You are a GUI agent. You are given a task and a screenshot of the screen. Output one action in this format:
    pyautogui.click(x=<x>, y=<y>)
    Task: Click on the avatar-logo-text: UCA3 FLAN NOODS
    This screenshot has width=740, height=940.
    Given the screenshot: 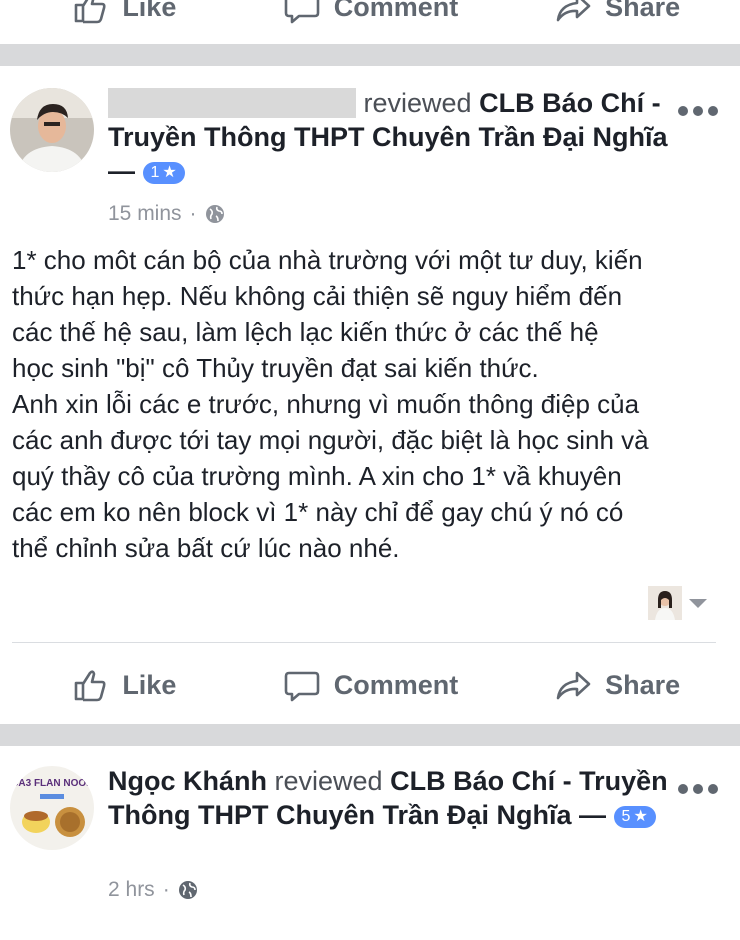 What is the action you would take?
    pyautogui.click(x=52, y=783)
    